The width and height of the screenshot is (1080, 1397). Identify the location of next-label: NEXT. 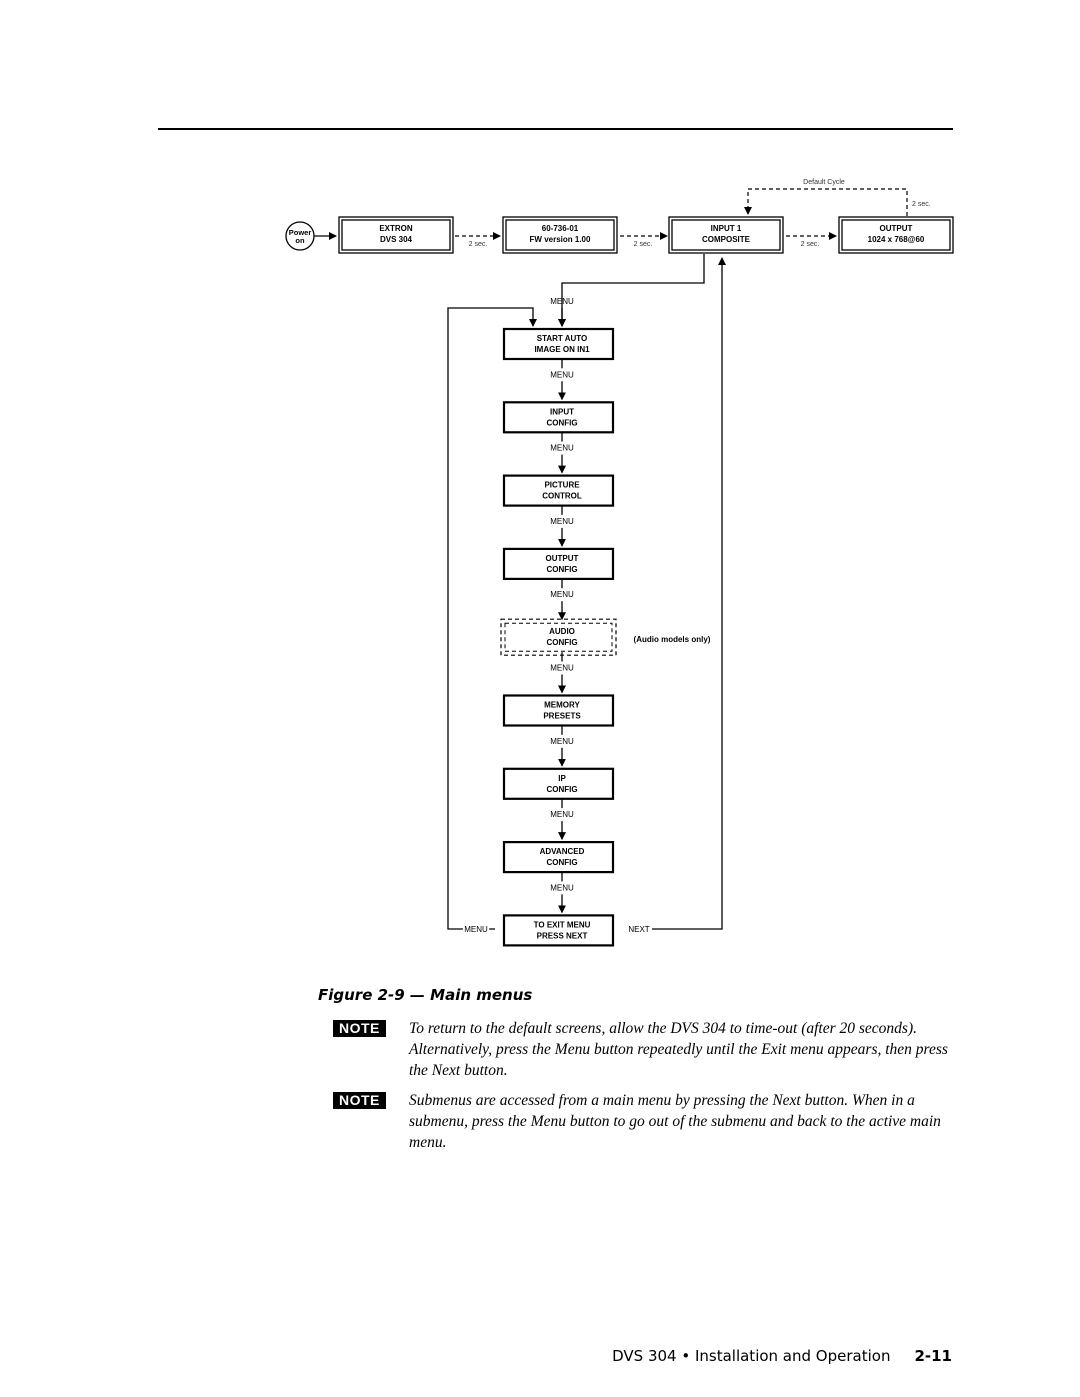
(638, 929).